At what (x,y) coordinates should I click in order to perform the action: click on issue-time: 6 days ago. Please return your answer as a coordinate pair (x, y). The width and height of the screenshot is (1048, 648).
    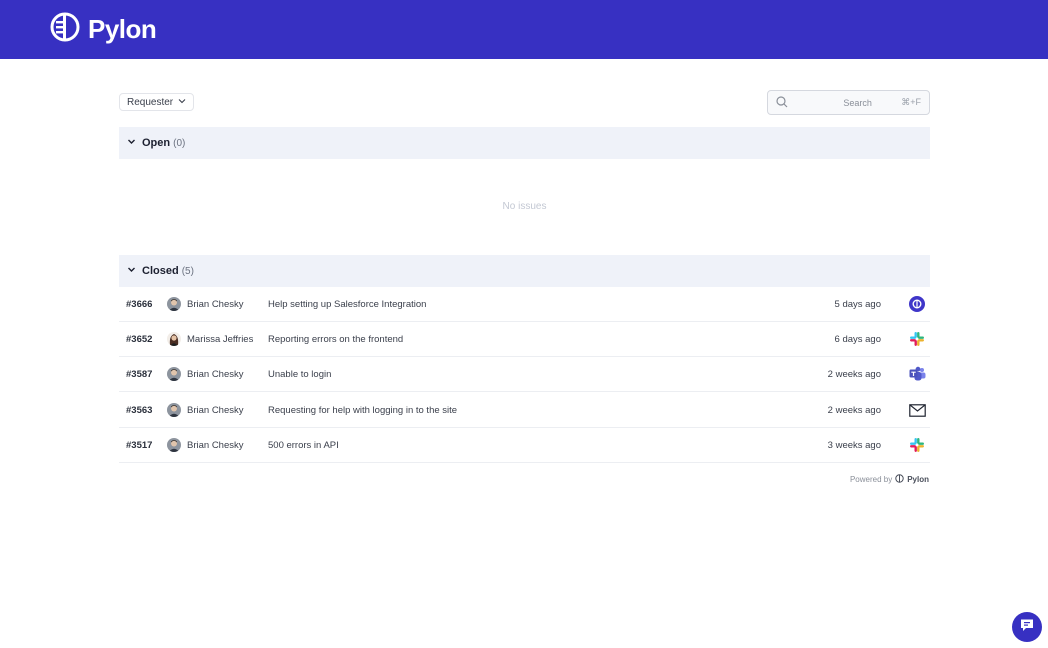
    Looking at the image, I should click on (857, 339).